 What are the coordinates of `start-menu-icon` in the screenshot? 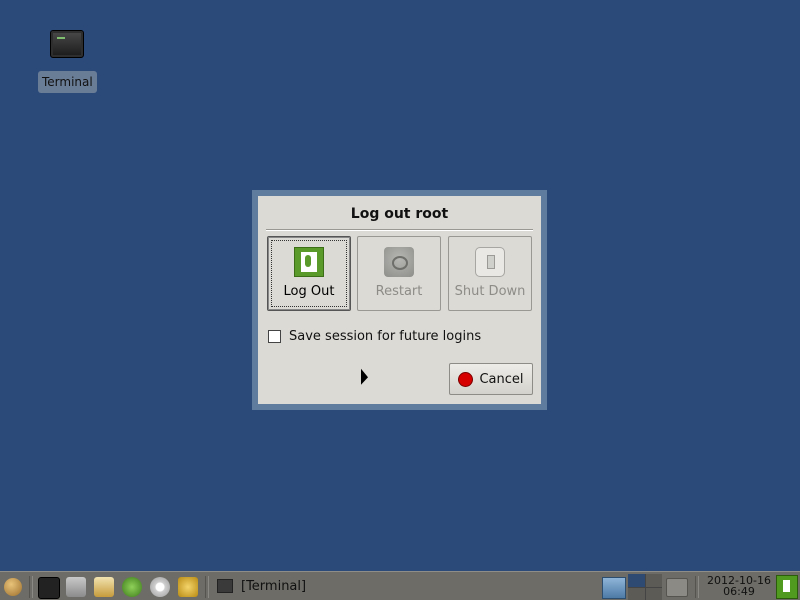 It's located at (13, 587).